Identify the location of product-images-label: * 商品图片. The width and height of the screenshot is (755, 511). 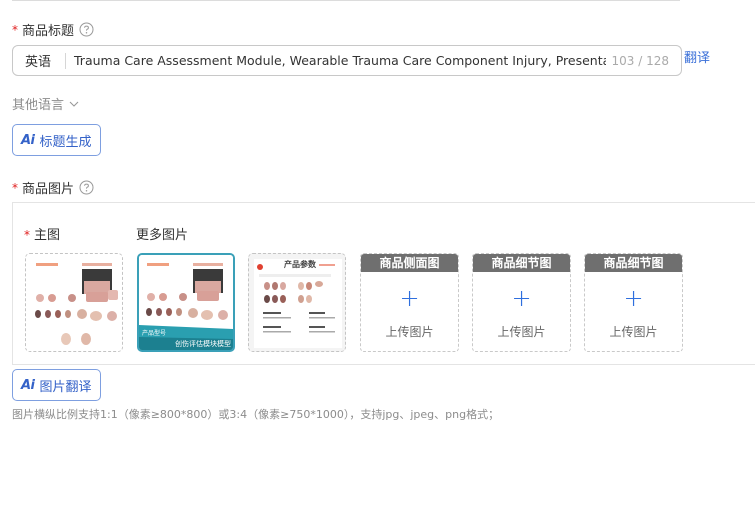
(53, 187).